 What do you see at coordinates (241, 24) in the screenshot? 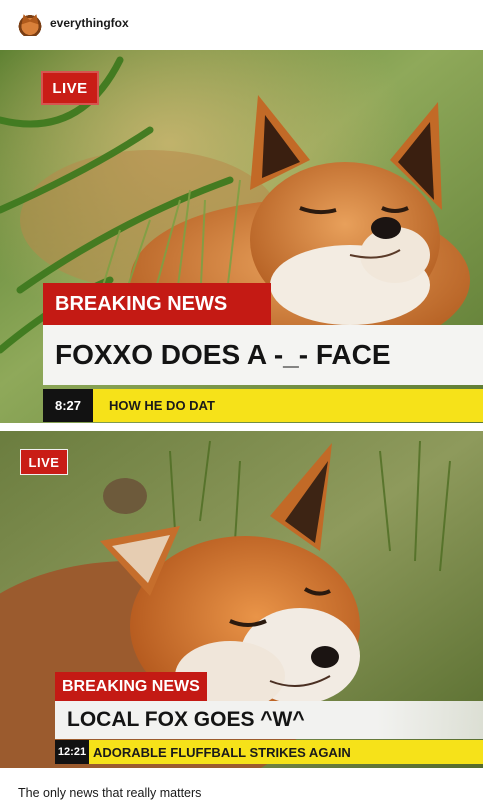
I see `post-header: everythingfox` at bounding box center [241, 24].